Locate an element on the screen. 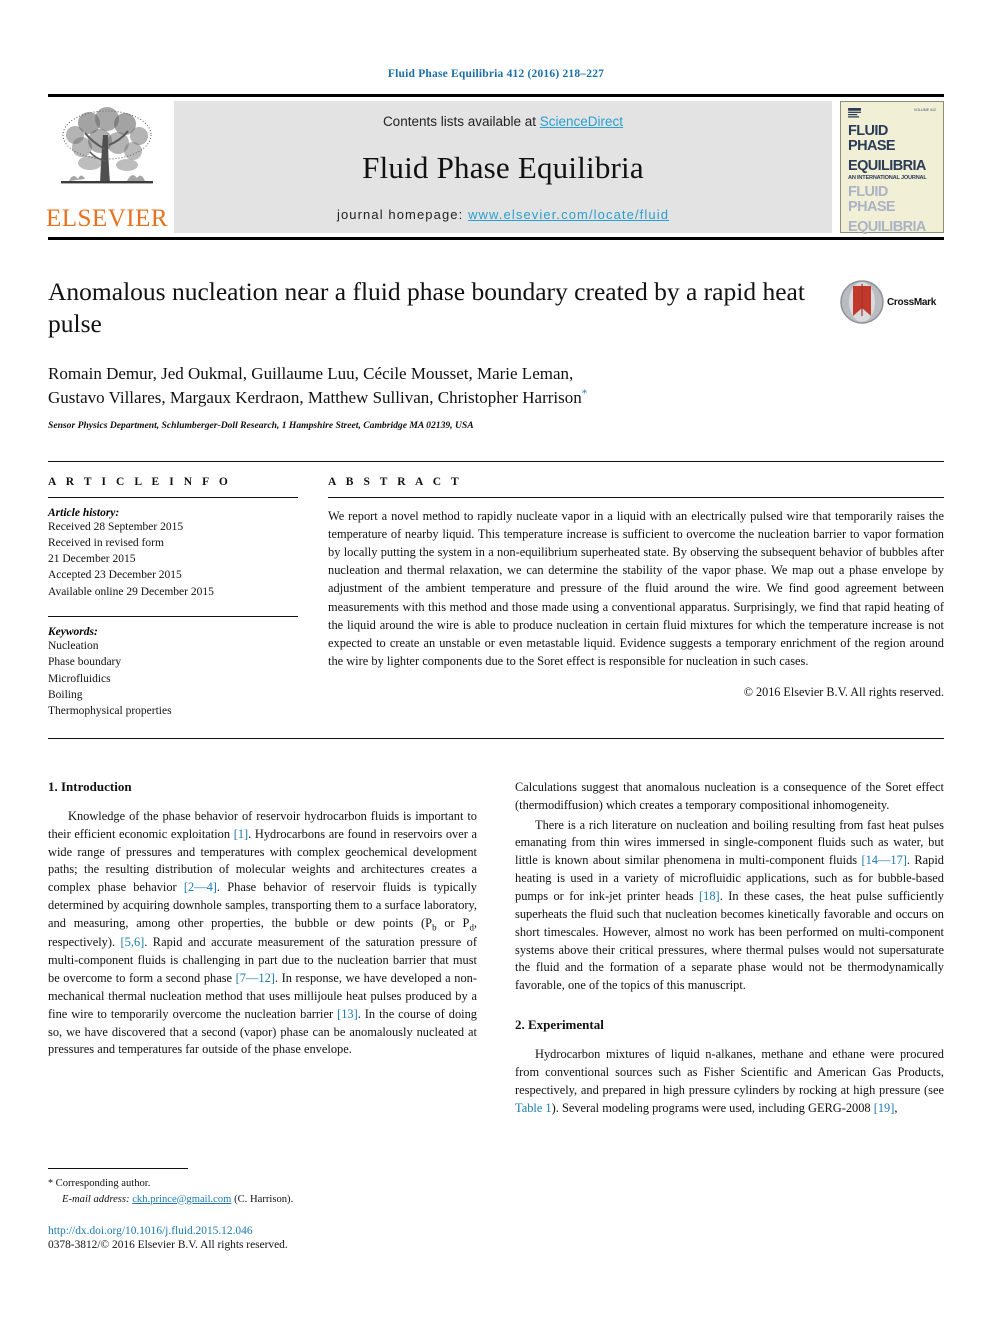 The width and height of the screenshot is (992, 1323). article-history-title: Article history: is located at coordinates (84, 512).